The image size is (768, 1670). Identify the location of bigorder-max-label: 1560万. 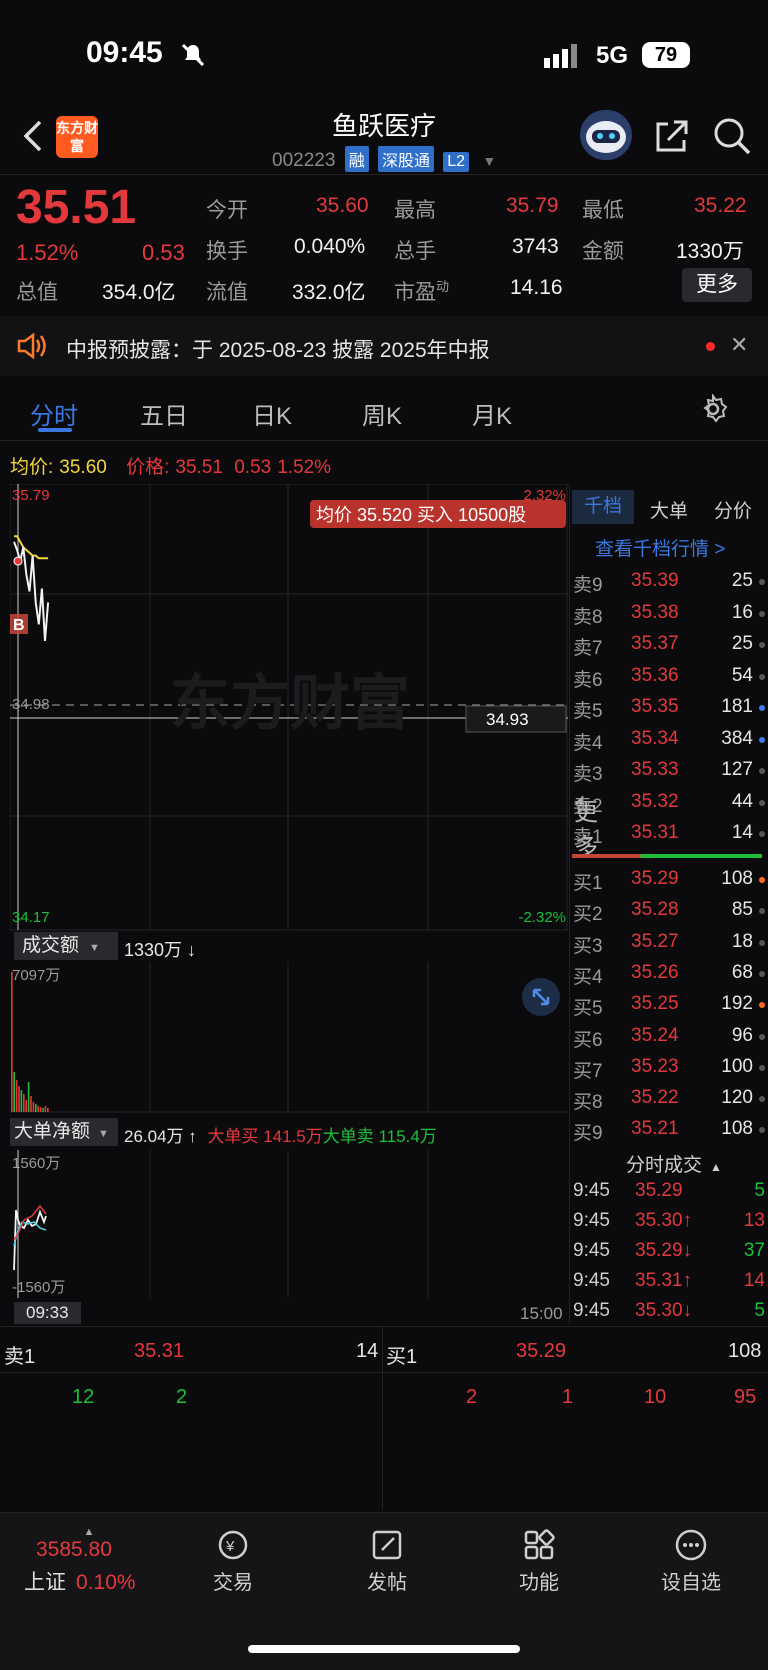
(36, 1163).